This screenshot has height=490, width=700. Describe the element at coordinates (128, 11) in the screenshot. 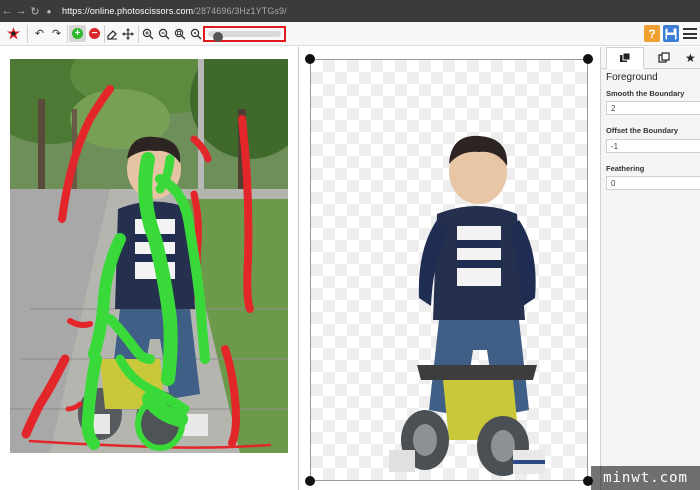

I see `url-host: https://online.photoscissors.com` at that location.